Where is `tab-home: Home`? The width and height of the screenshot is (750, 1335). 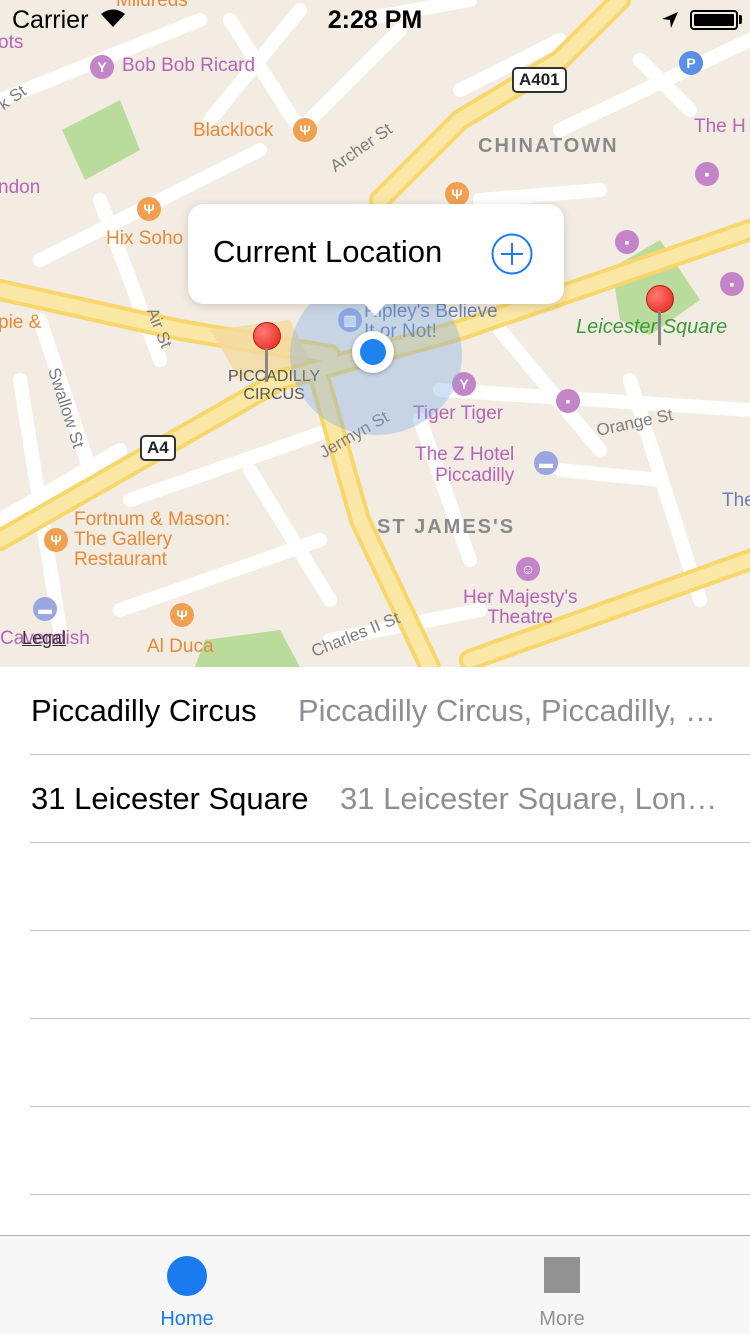
tab-home: Home is located at coordinates (187, 1285).